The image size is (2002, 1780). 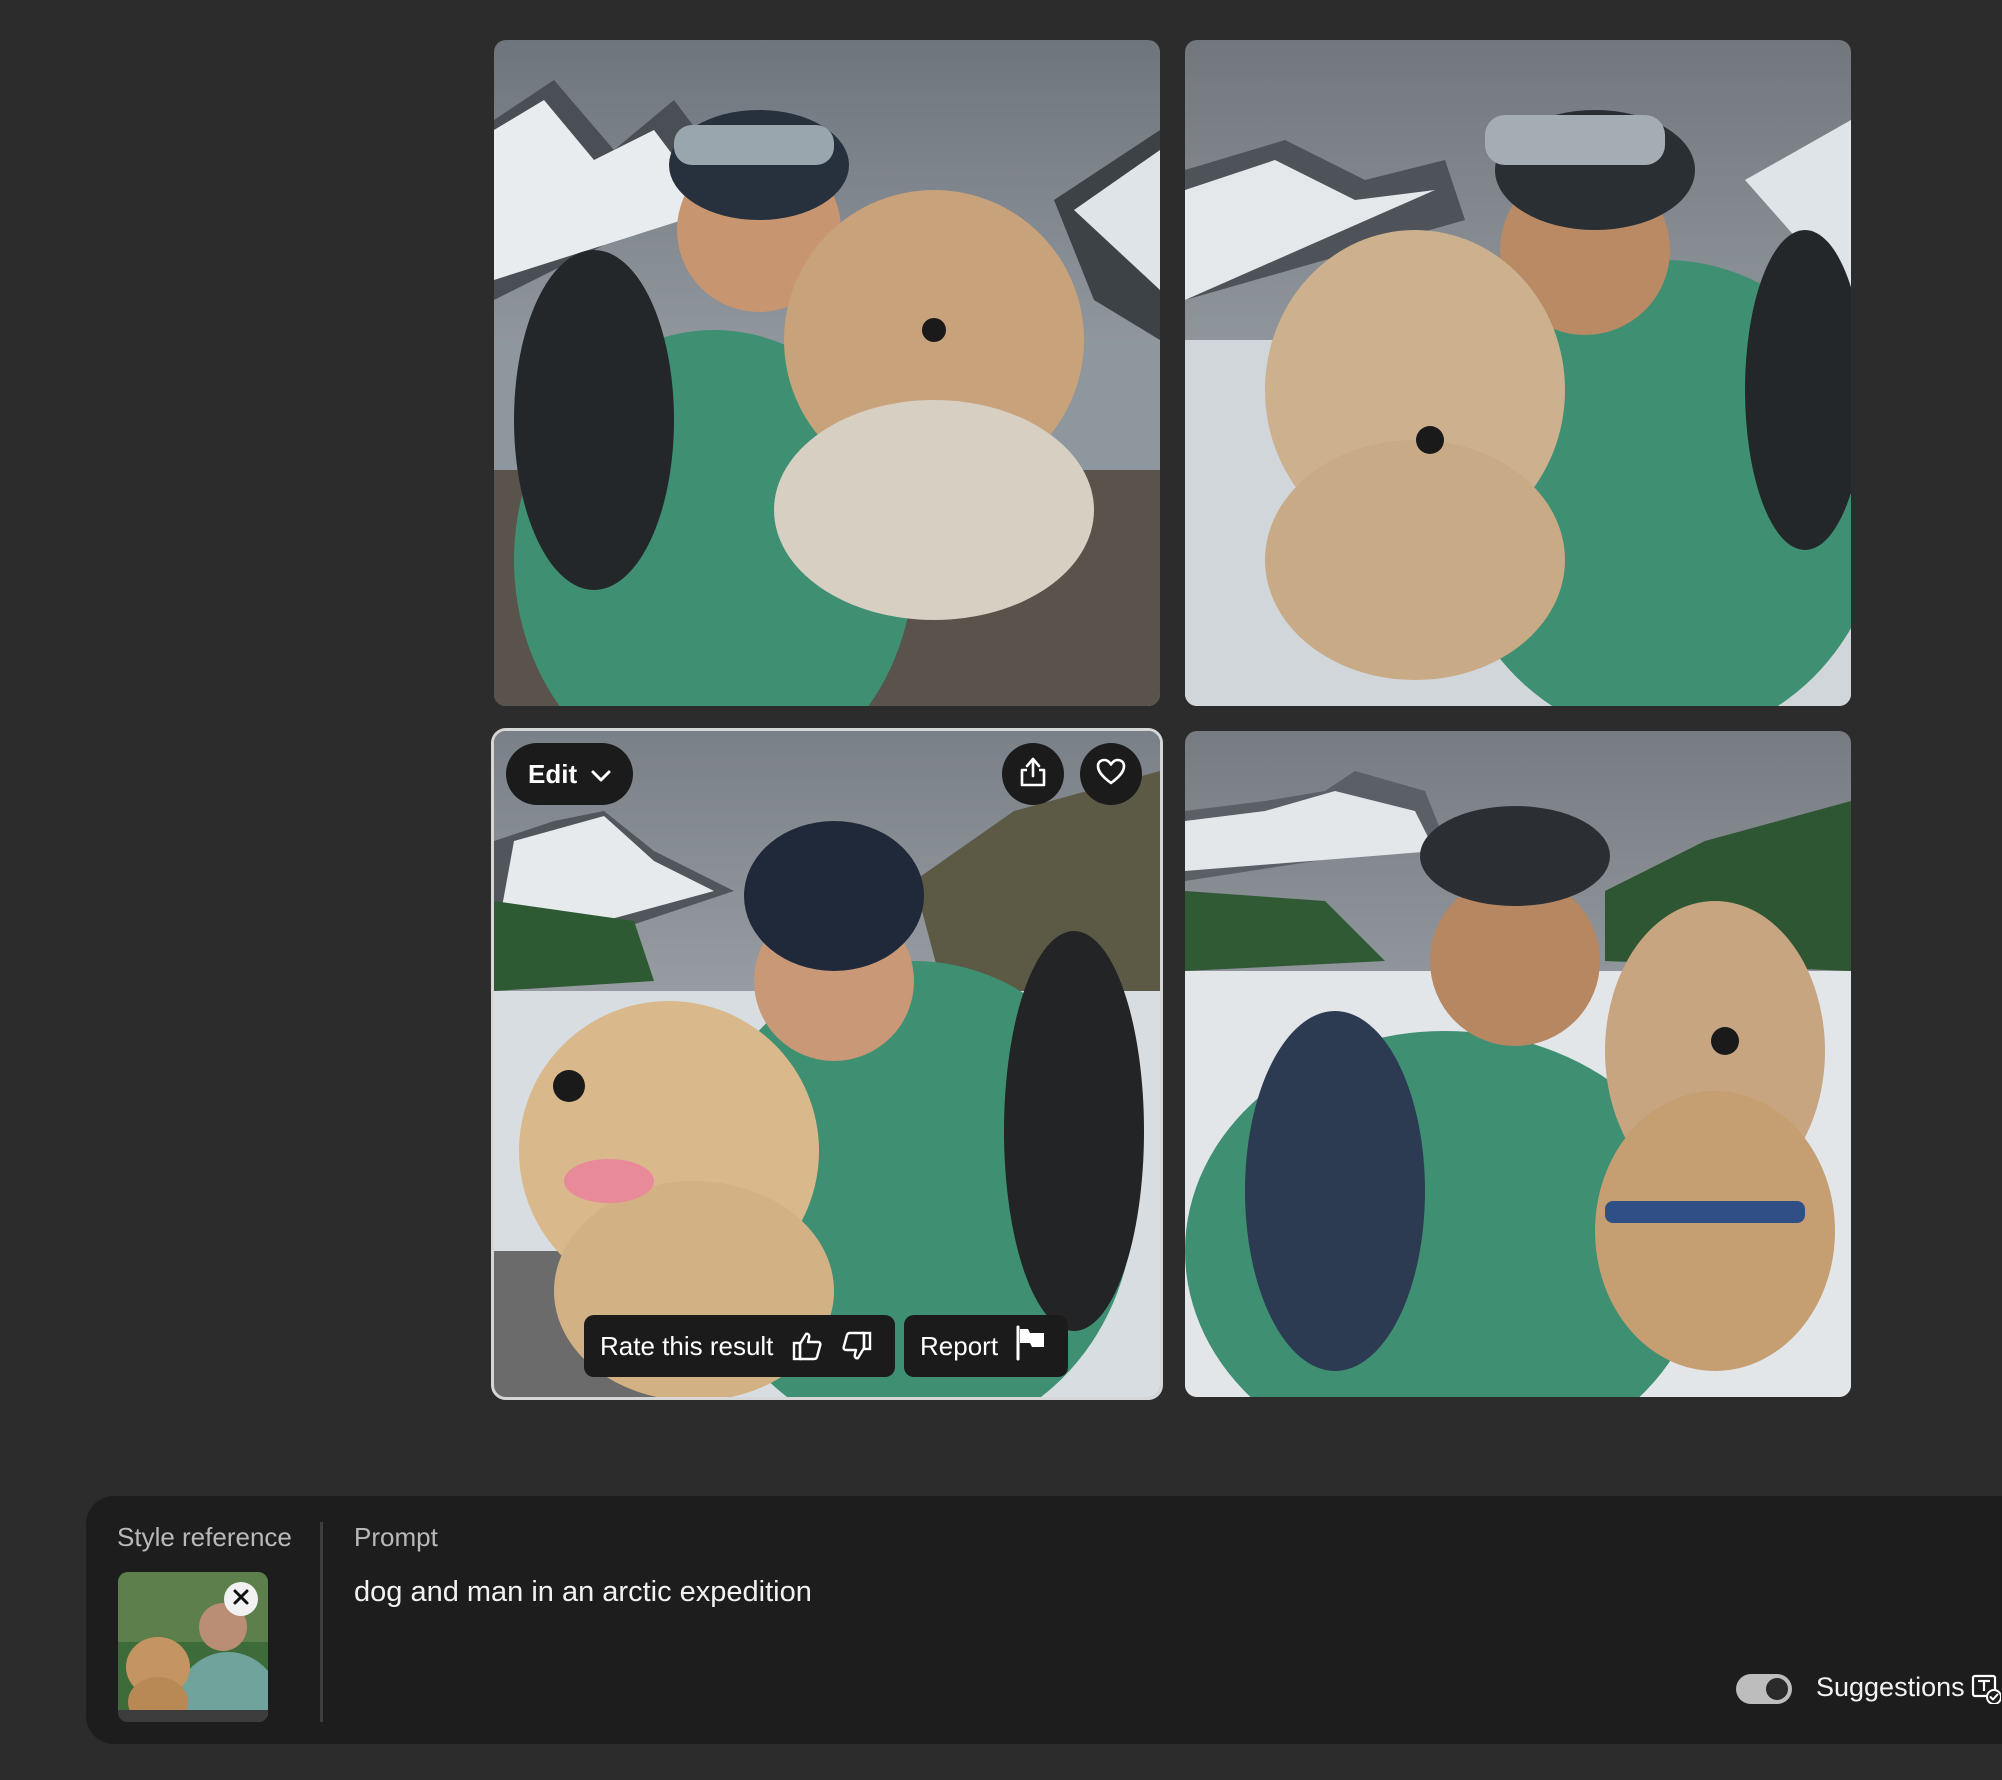 I want to click on favorite-button, so click(x=1111, y=774).